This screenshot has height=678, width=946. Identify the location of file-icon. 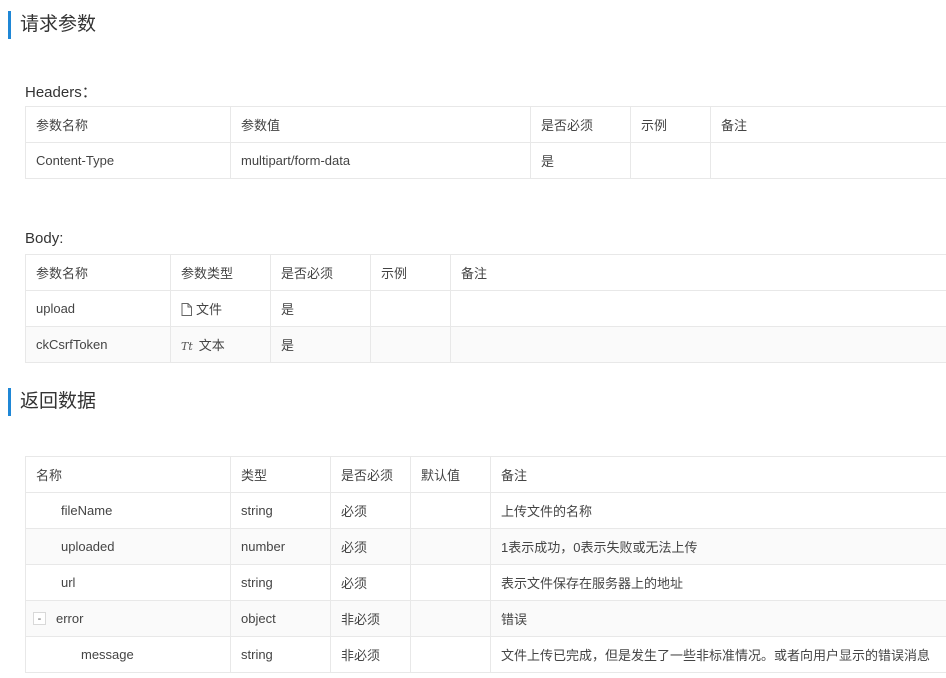
(186, 310).